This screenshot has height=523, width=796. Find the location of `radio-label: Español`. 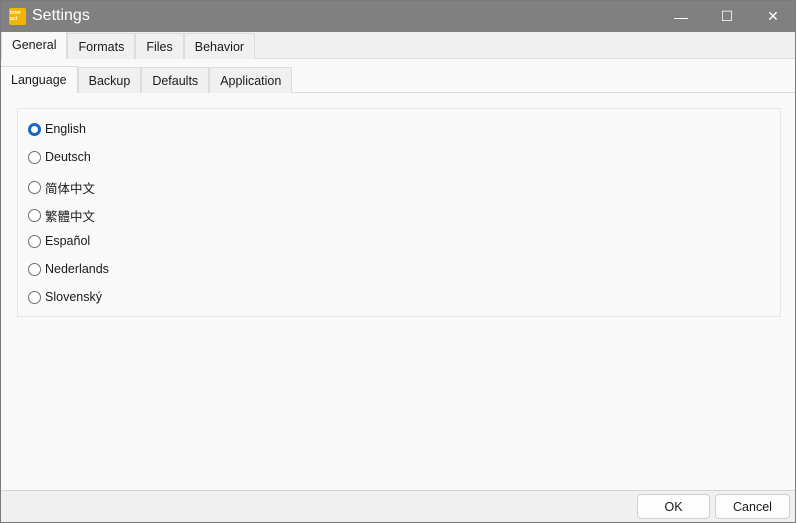

radio-label: Español is located at coordinates (68, 241).